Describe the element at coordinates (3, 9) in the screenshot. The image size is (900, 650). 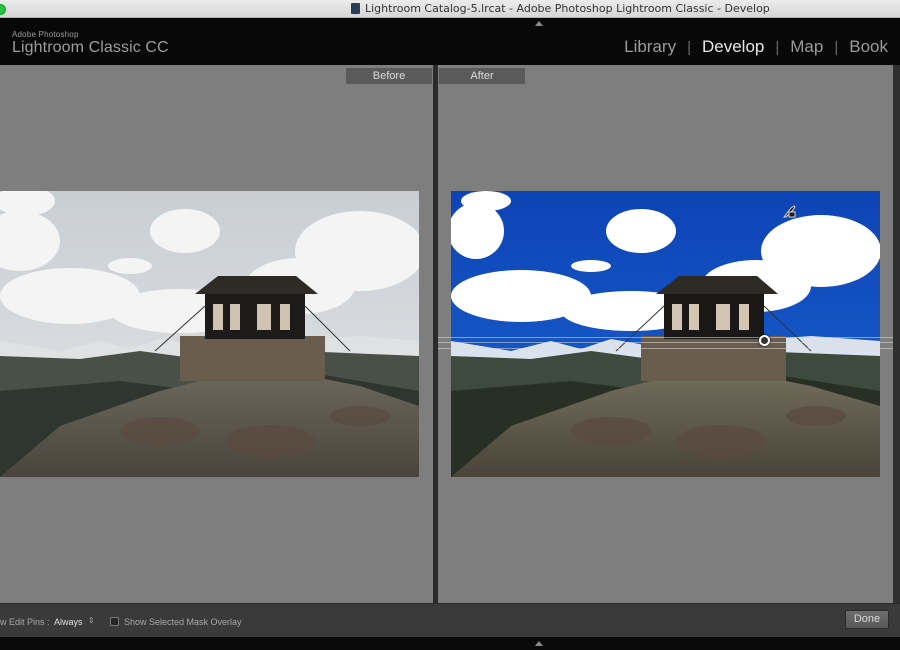
I see `window-zoom-button` at that location.